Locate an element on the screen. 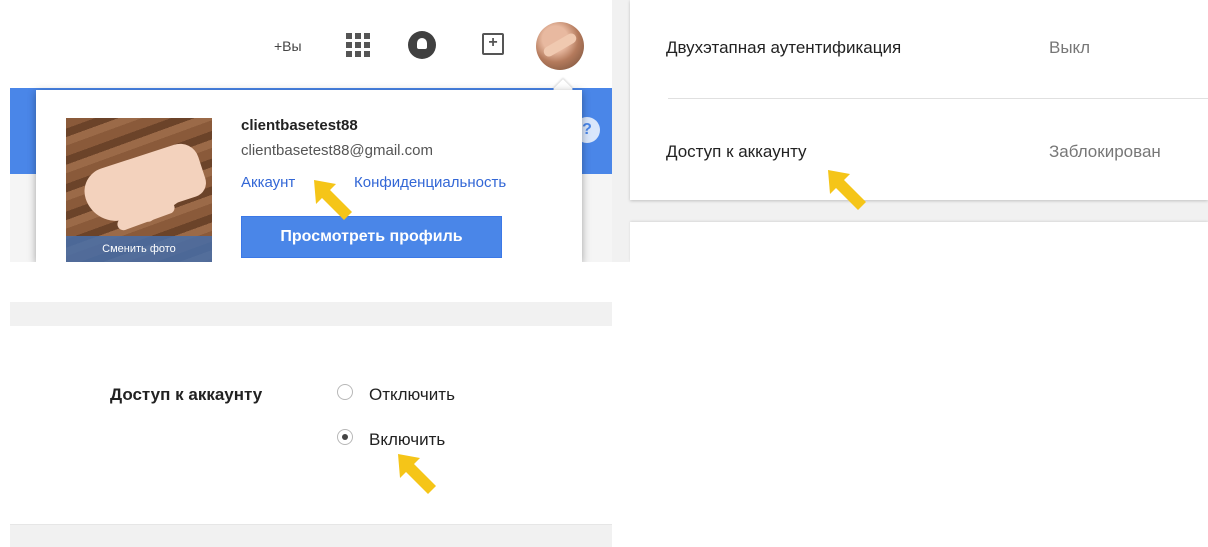  profile-photo: Сменить фото is located at coordinates (139, 190).